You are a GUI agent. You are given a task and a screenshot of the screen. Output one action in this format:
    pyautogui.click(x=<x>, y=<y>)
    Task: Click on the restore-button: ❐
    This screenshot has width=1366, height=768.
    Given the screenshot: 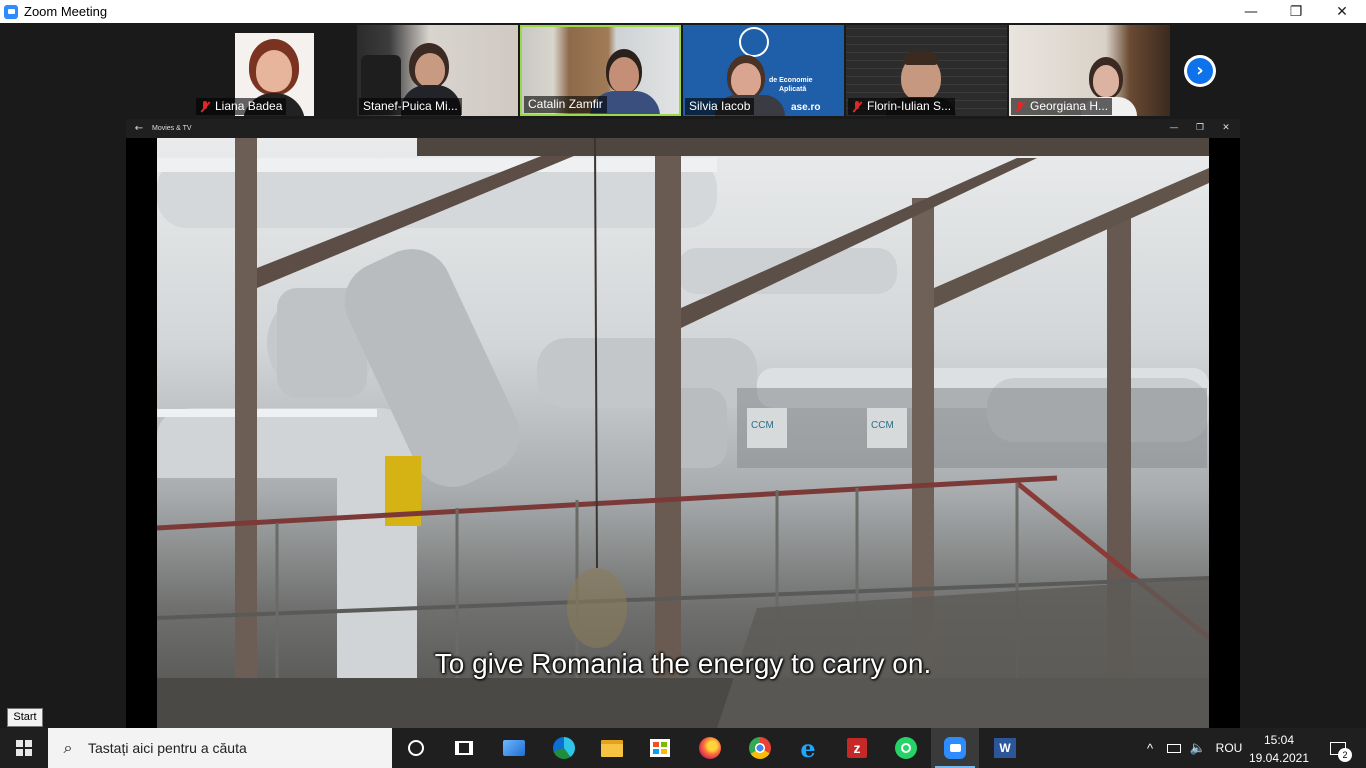 What is the action you would take?
    pyautogui.click(x=1296, y=11)
    